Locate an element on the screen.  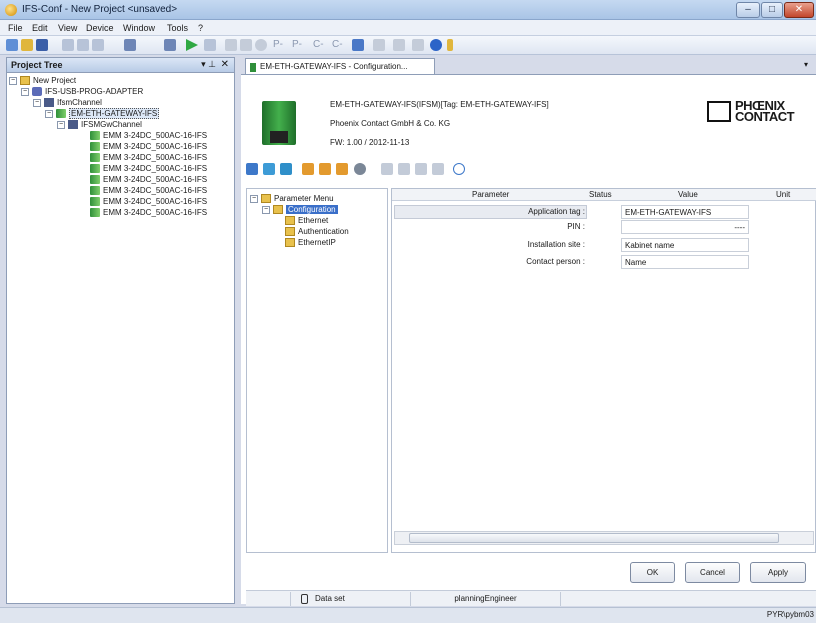
device-image is located at coordinates (279, 123).